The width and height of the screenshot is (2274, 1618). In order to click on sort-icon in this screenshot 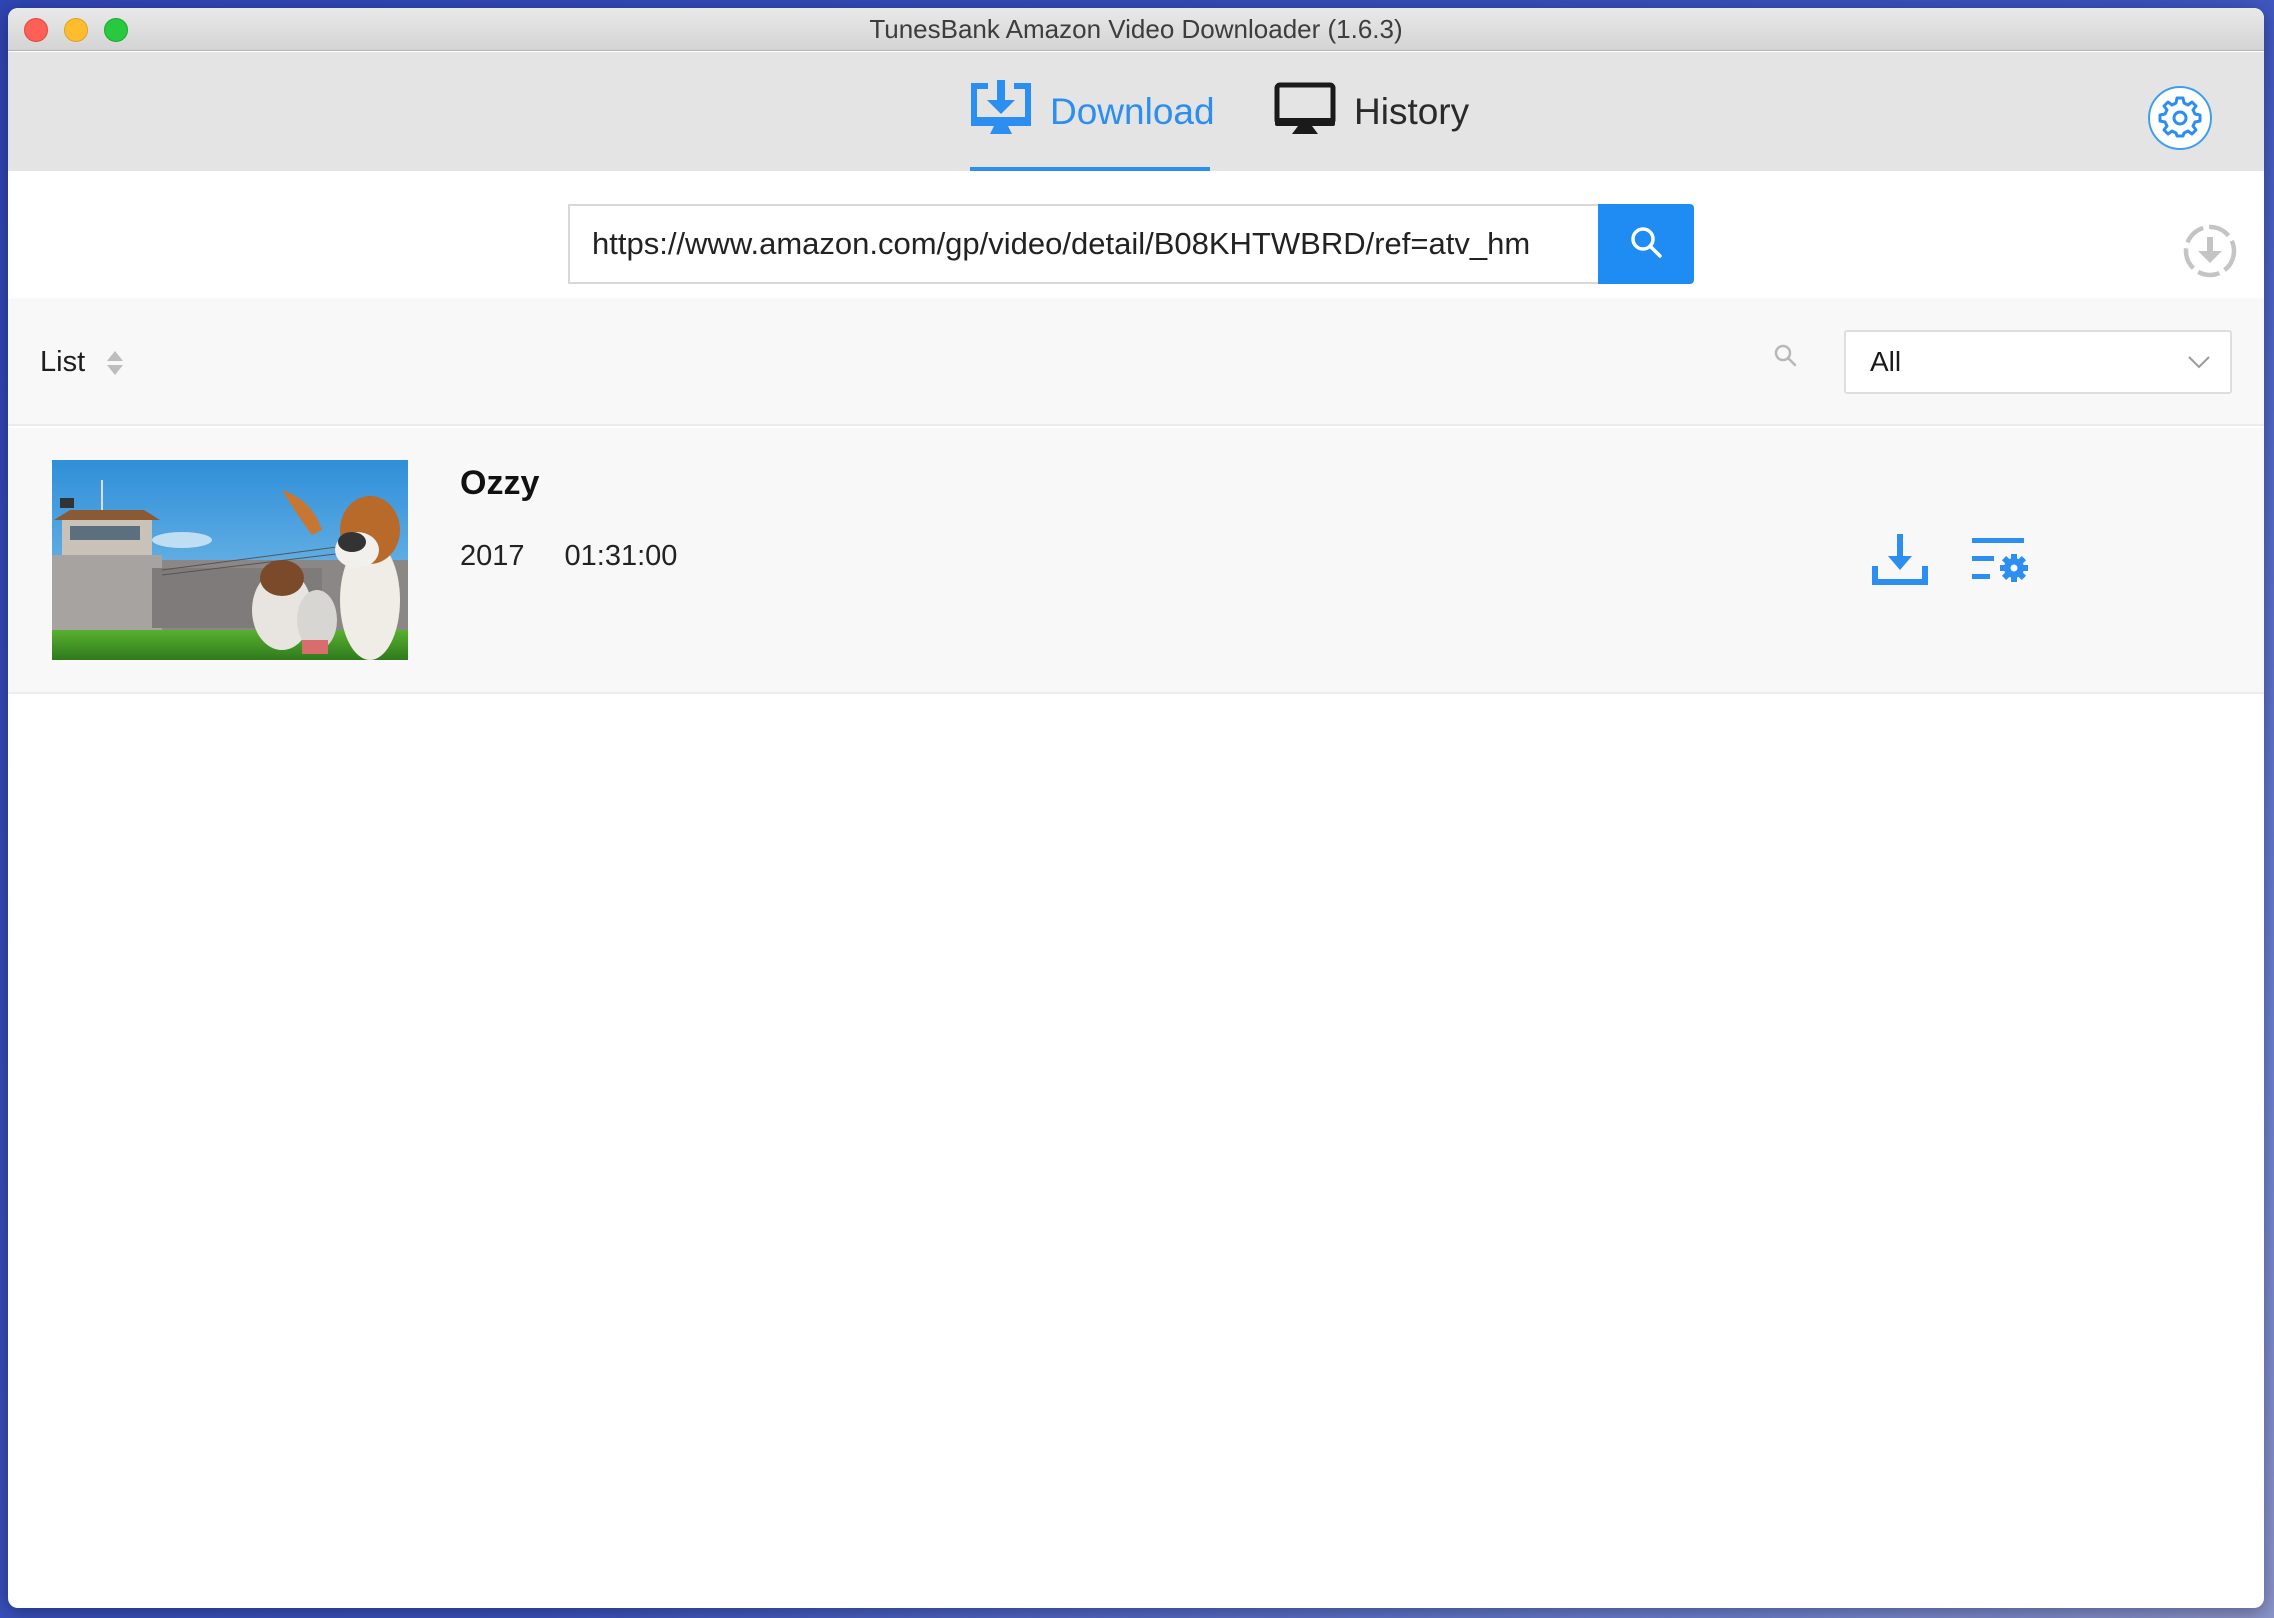, I will do `click(115, 363)`.